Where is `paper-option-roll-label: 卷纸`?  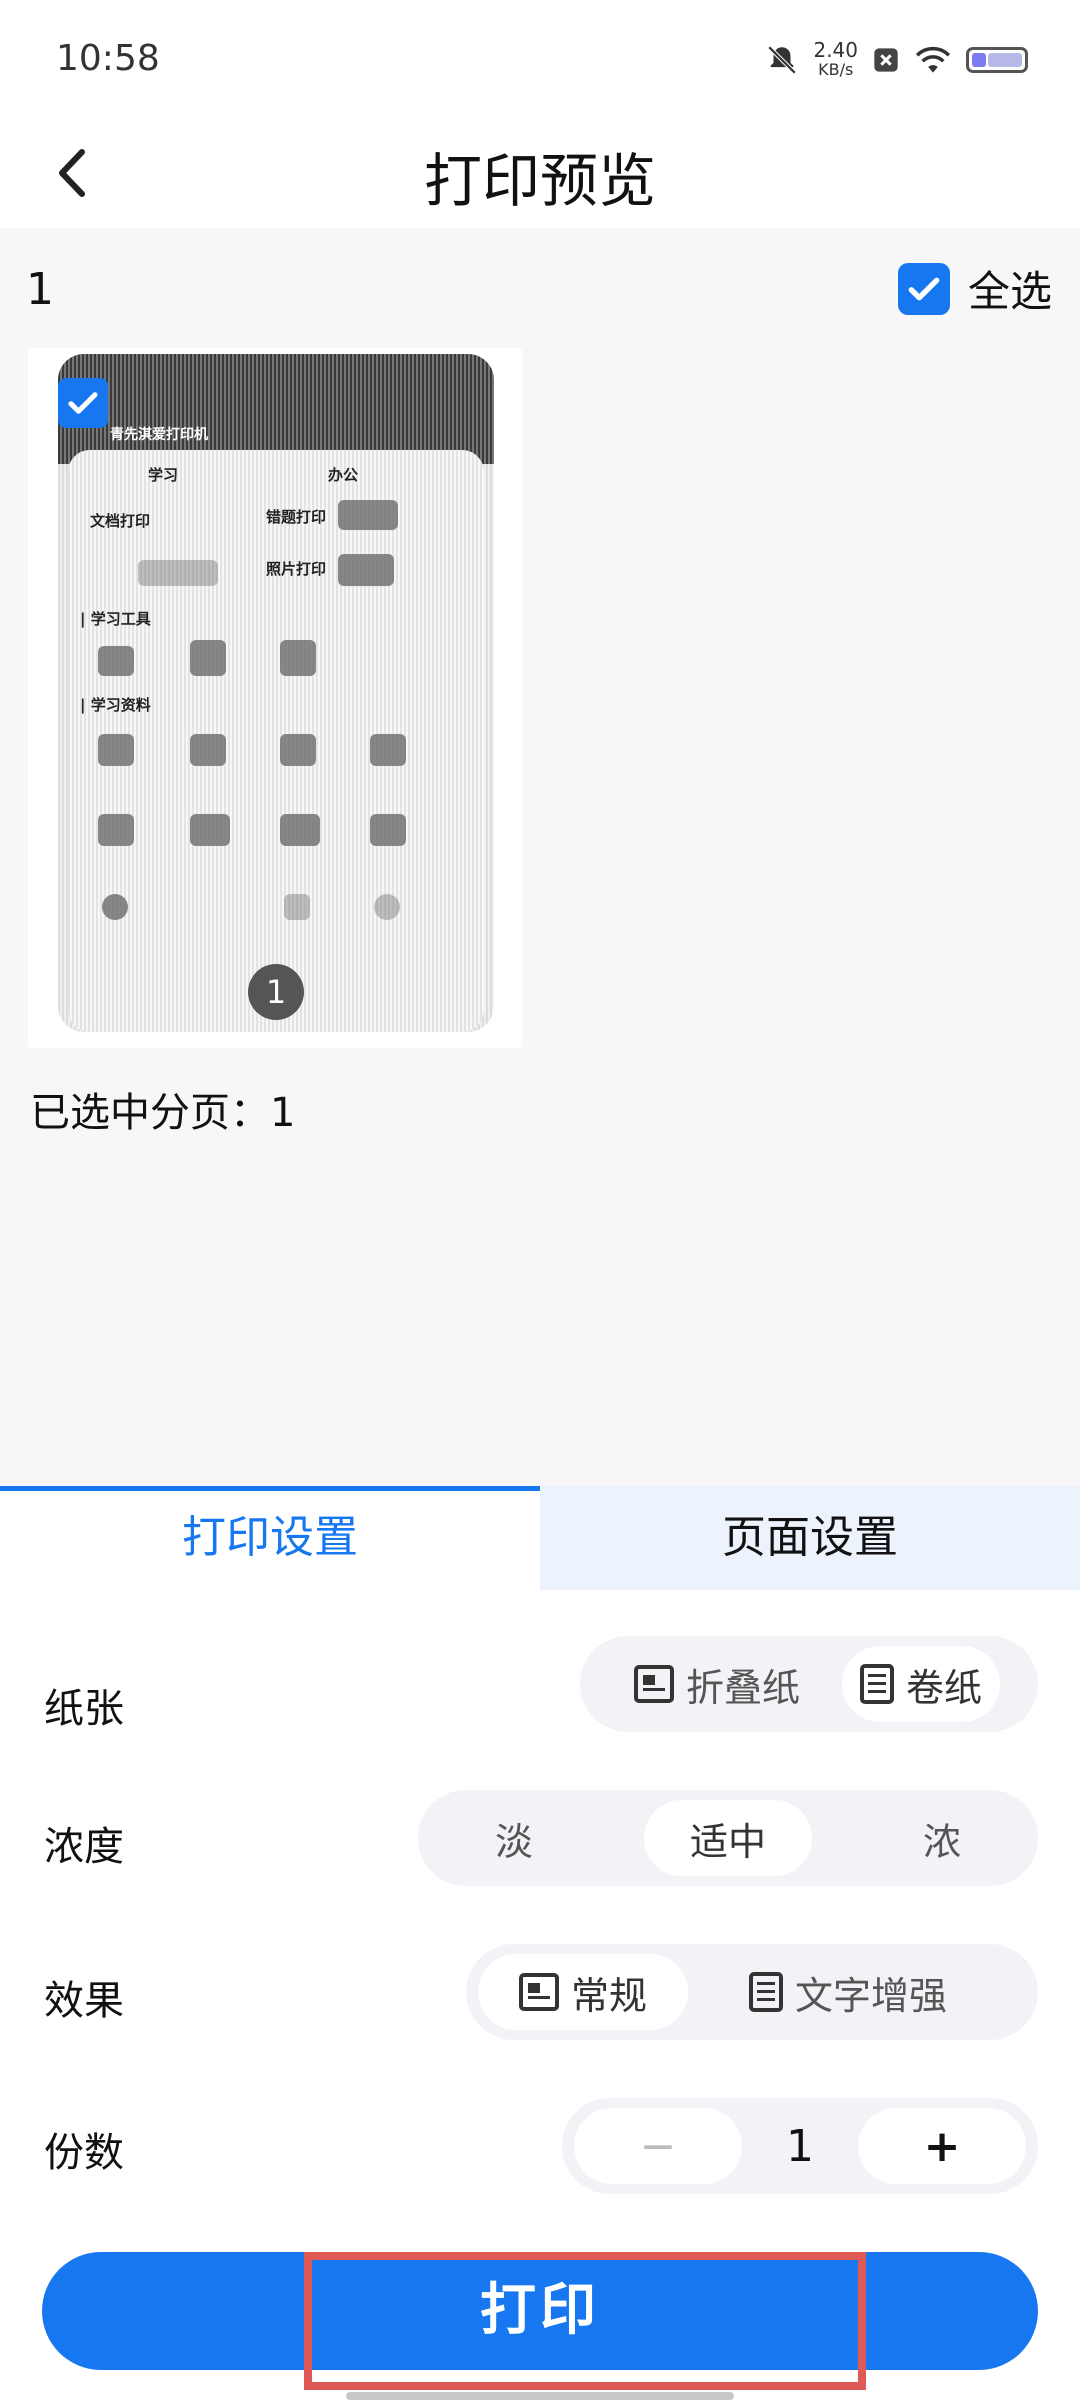
paper-option-roll-label: 卷纸 is located at coordinates (943, 1687).